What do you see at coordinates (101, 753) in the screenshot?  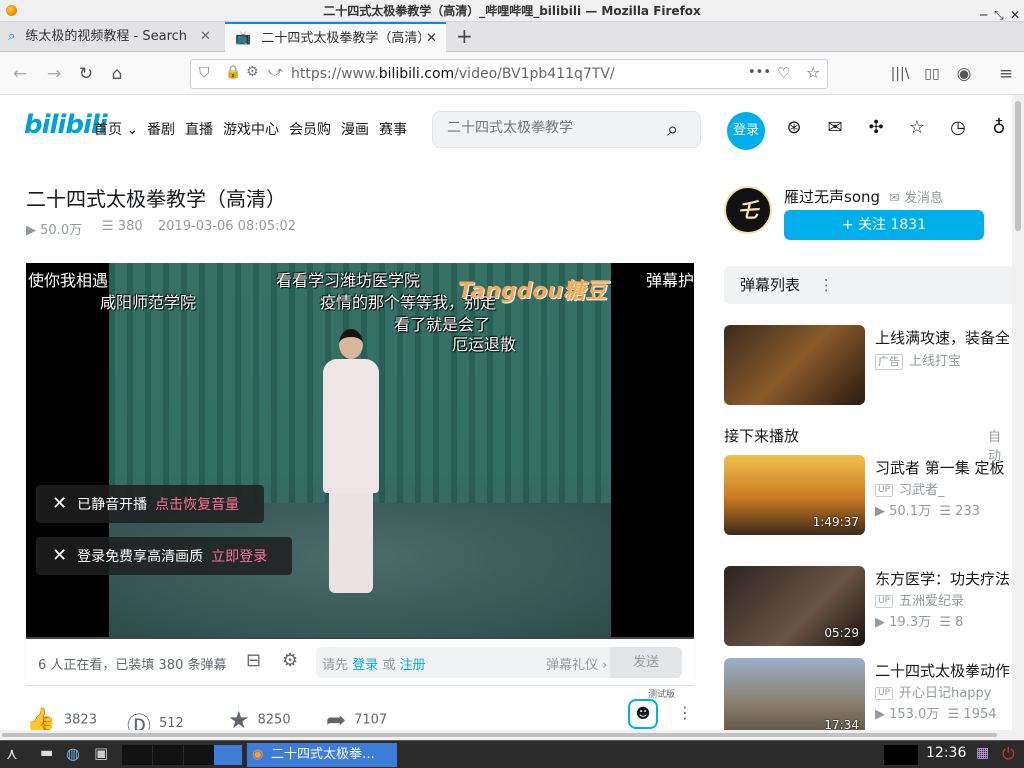 I see `window-switch-icon: ▣` at bounding box center [101, 753].